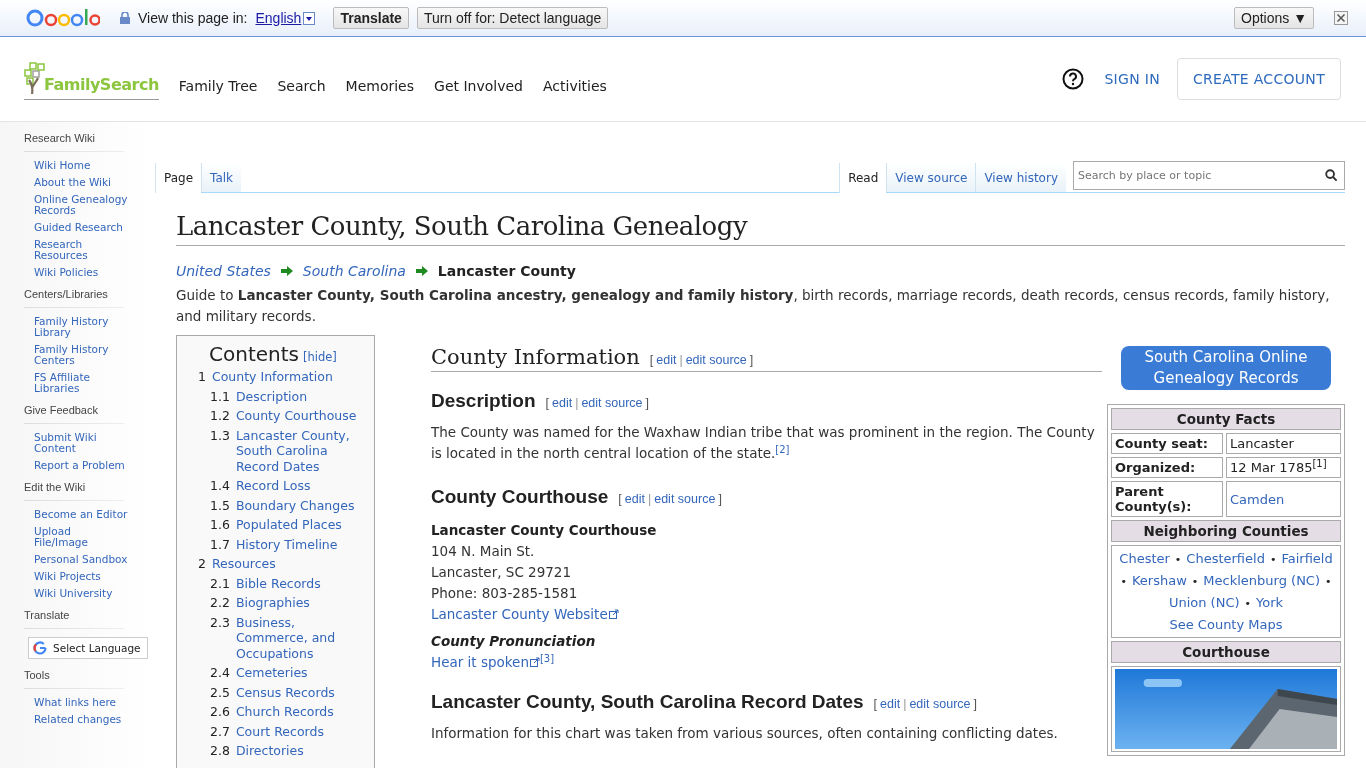  I want to click on sidebar-link: Wiki Policies, so click(81, 272).